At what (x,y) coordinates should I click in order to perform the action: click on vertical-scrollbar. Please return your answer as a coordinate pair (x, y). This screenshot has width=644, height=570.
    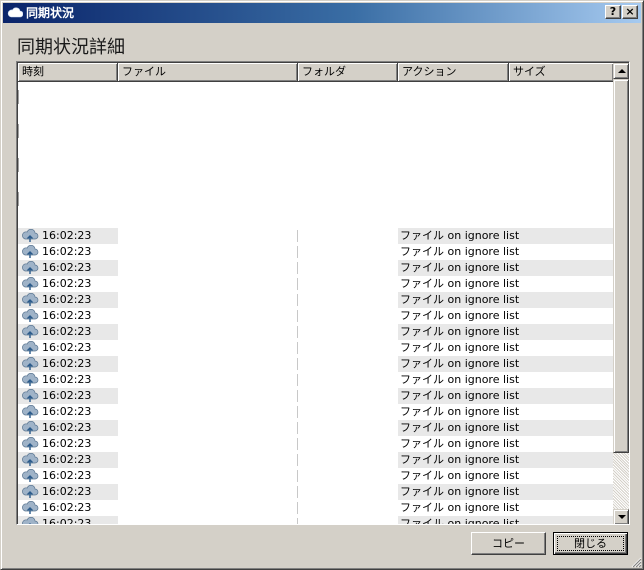
    Looking at the image, I should click on (621, 293).